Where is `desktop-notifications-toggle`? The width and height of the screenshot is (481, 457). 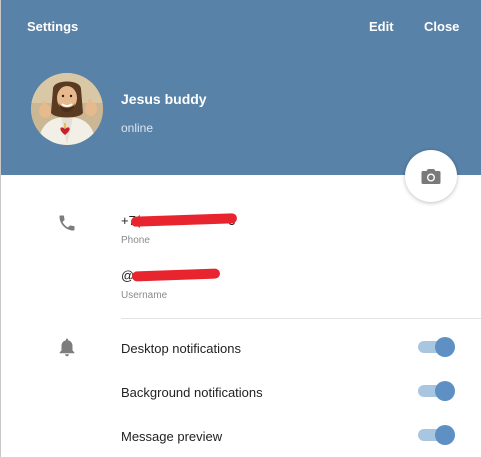
desktop-notifications-toggle is located at coordinates (437, 347).